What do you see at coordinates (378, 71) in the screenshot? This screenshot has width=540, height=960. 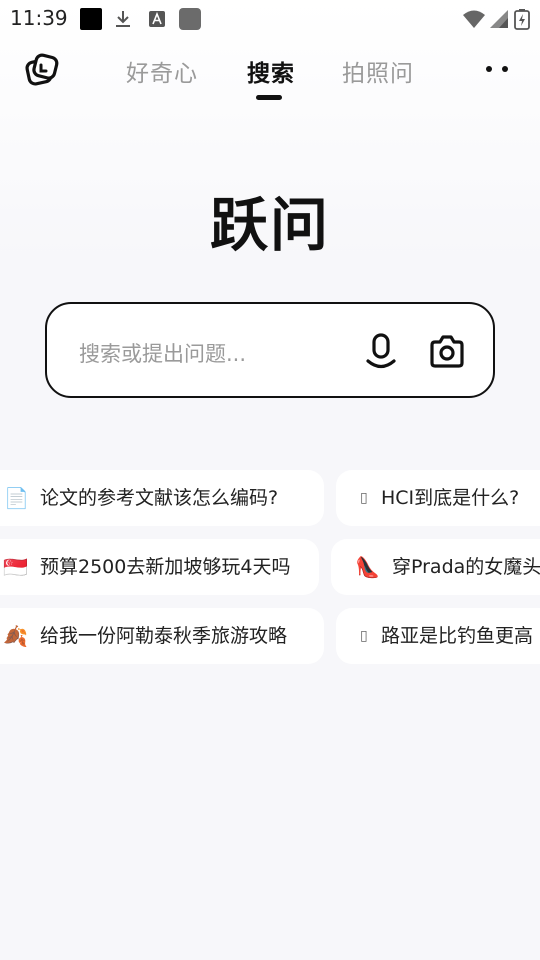 I see `tab-photo-ask: 拍照问` at bounding box center [378, 71].